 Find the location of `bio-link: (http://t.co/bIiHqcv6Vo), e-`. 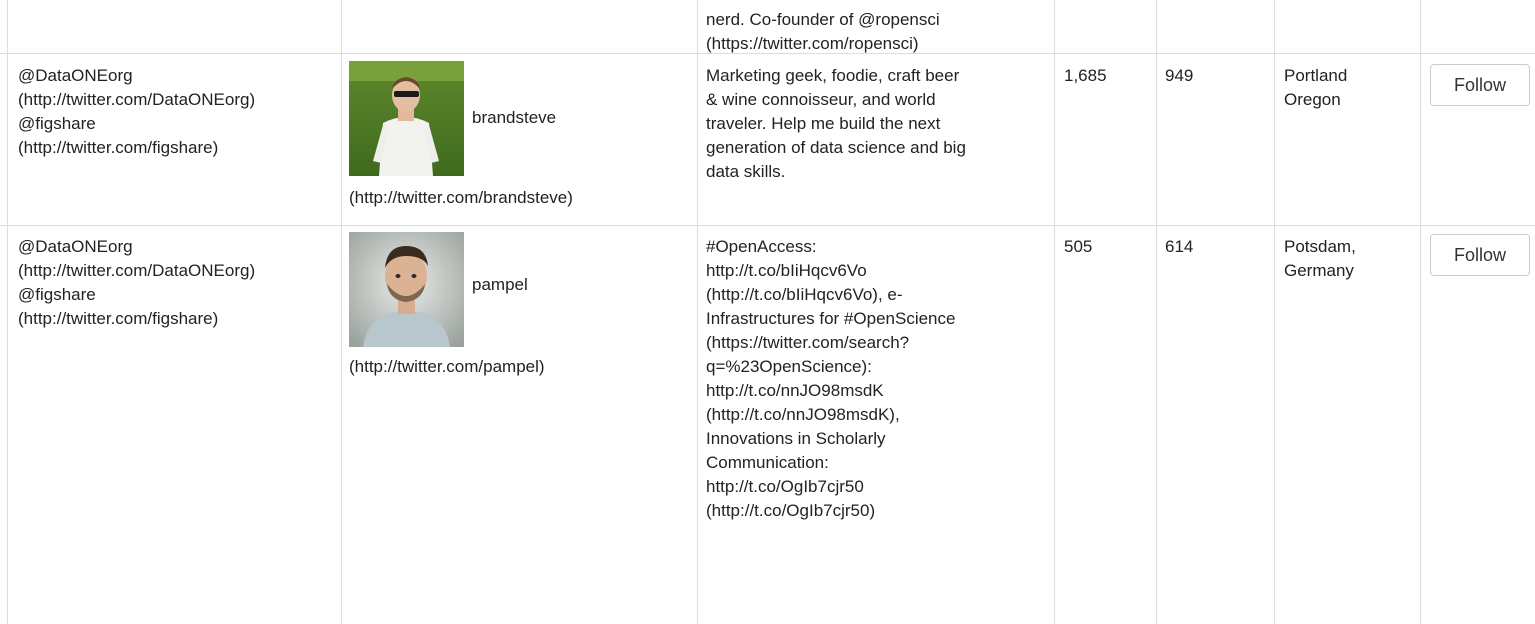

bio-link: (http://t.co/bIiHqcv6Vo), e- is located at coordinates (873, 295).